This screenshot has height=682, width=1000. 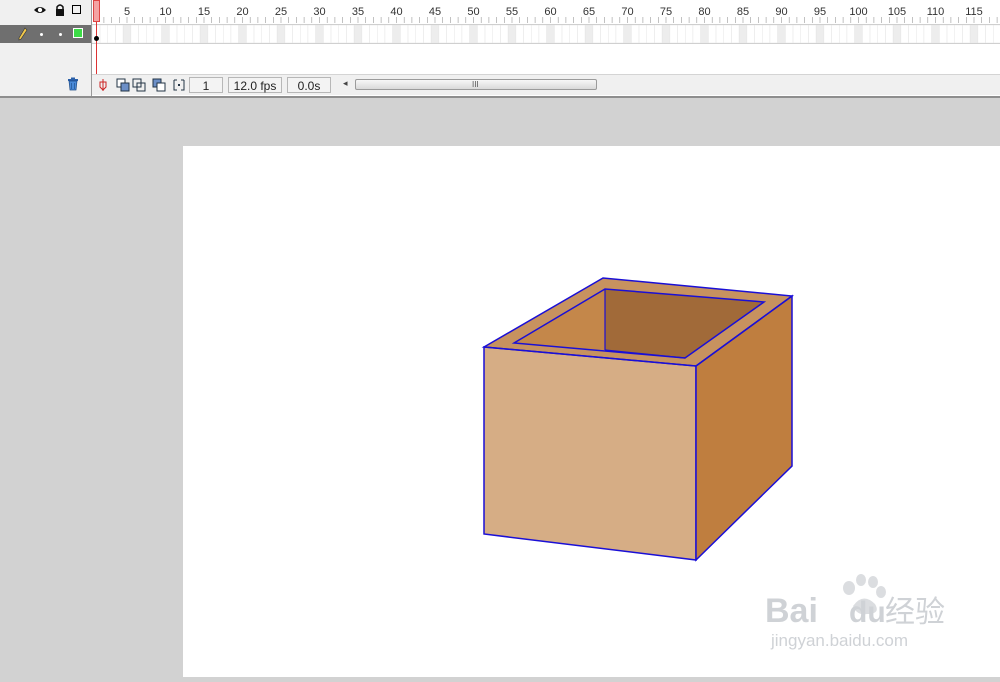 What do you see at coordinates (41, 34) in the screenshot?
I see `layer-visibility-dot` at bounding box center [41, 34].